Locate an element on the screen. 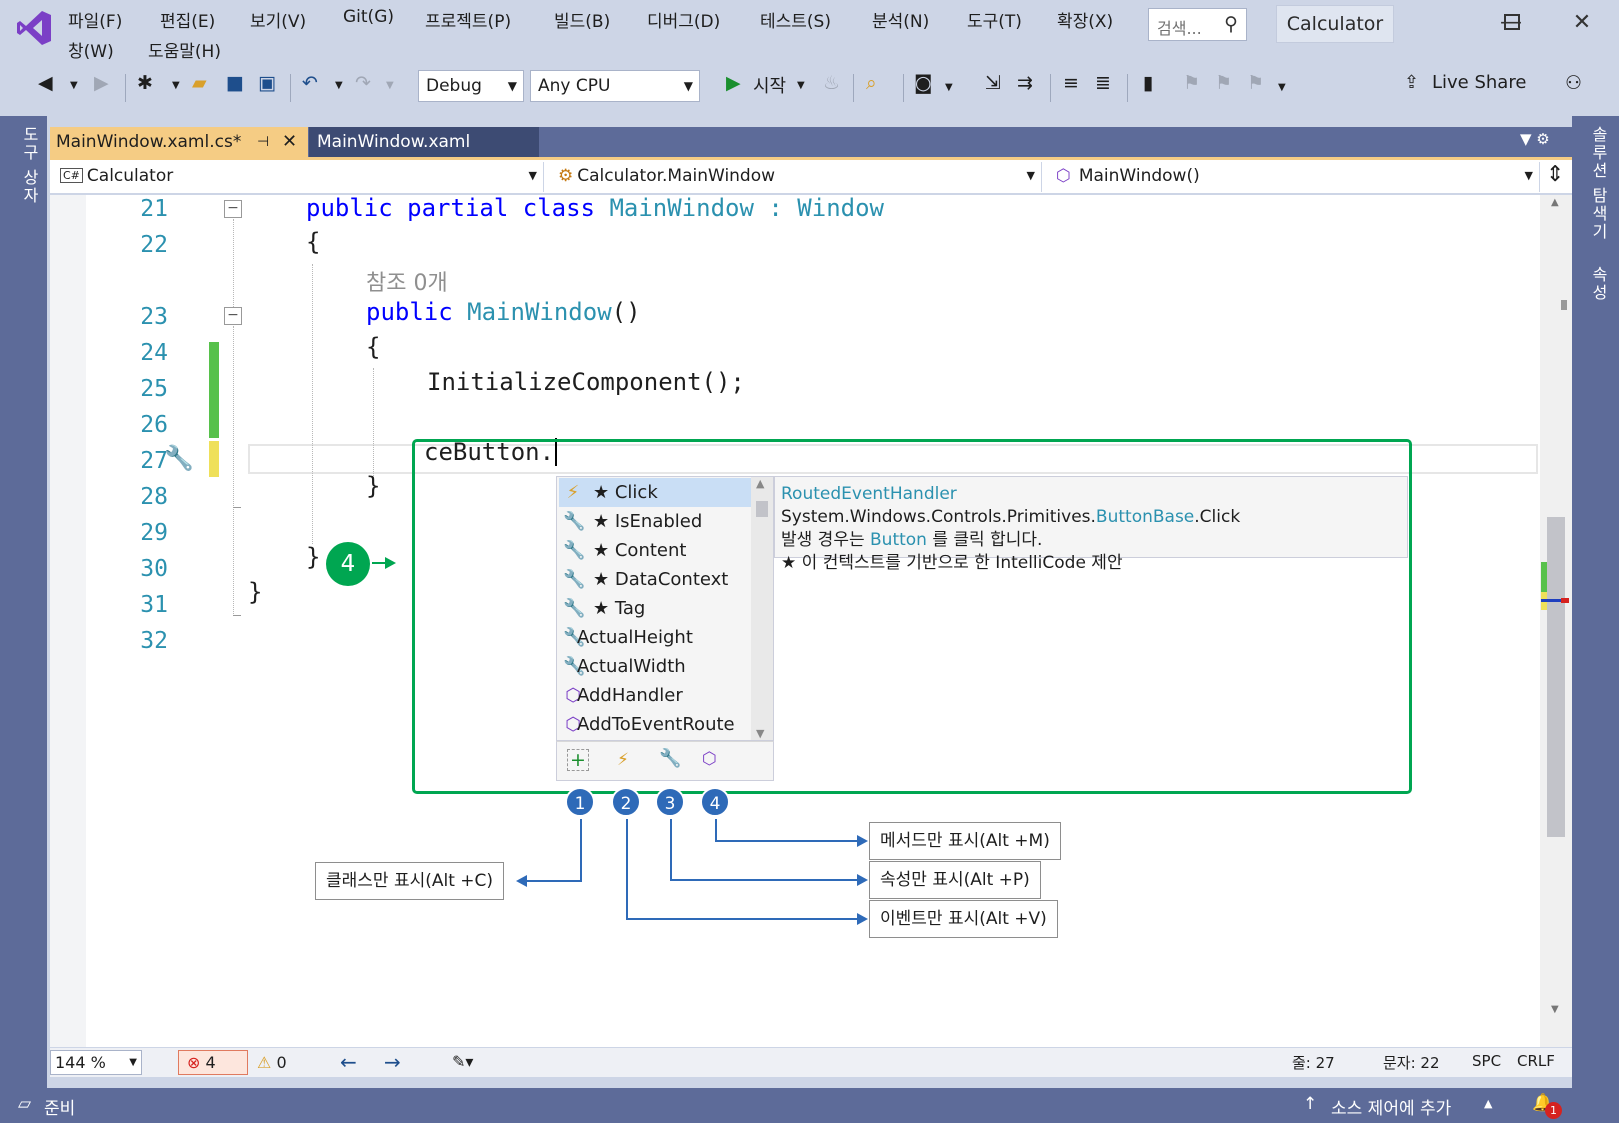 This screenshot has width=1619, height=1123. clear-bookmarks-icon: ⚑ is located at coordinates (1255, 83).